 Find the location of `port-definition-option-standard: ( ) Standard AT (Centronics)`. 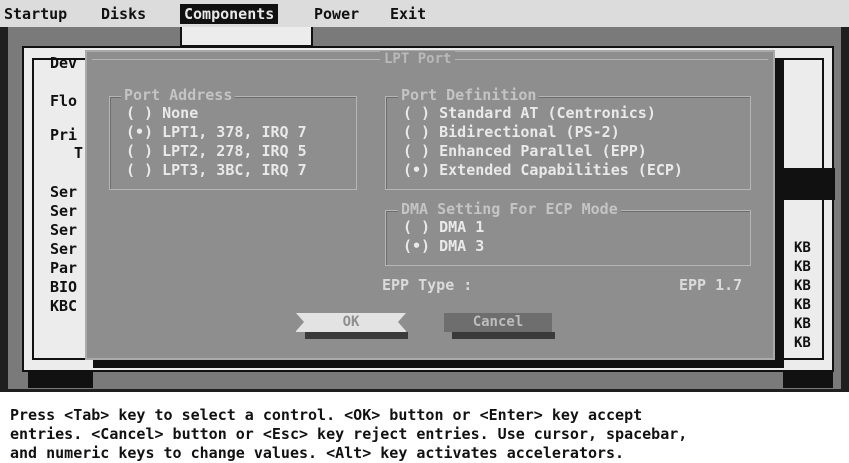

port-definition-option-standard: ( ) Standard AT (Centronics) is located at coordinates (529, 113).